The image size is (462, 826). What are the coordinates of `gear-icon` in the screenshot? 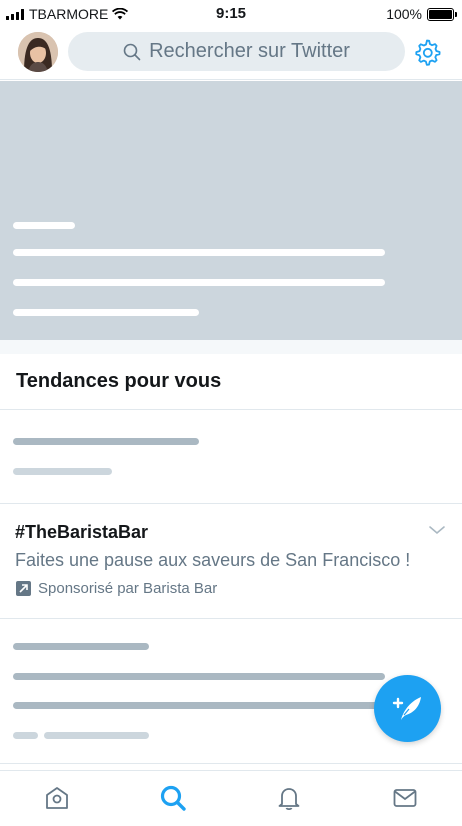 It's located at (428, 52).